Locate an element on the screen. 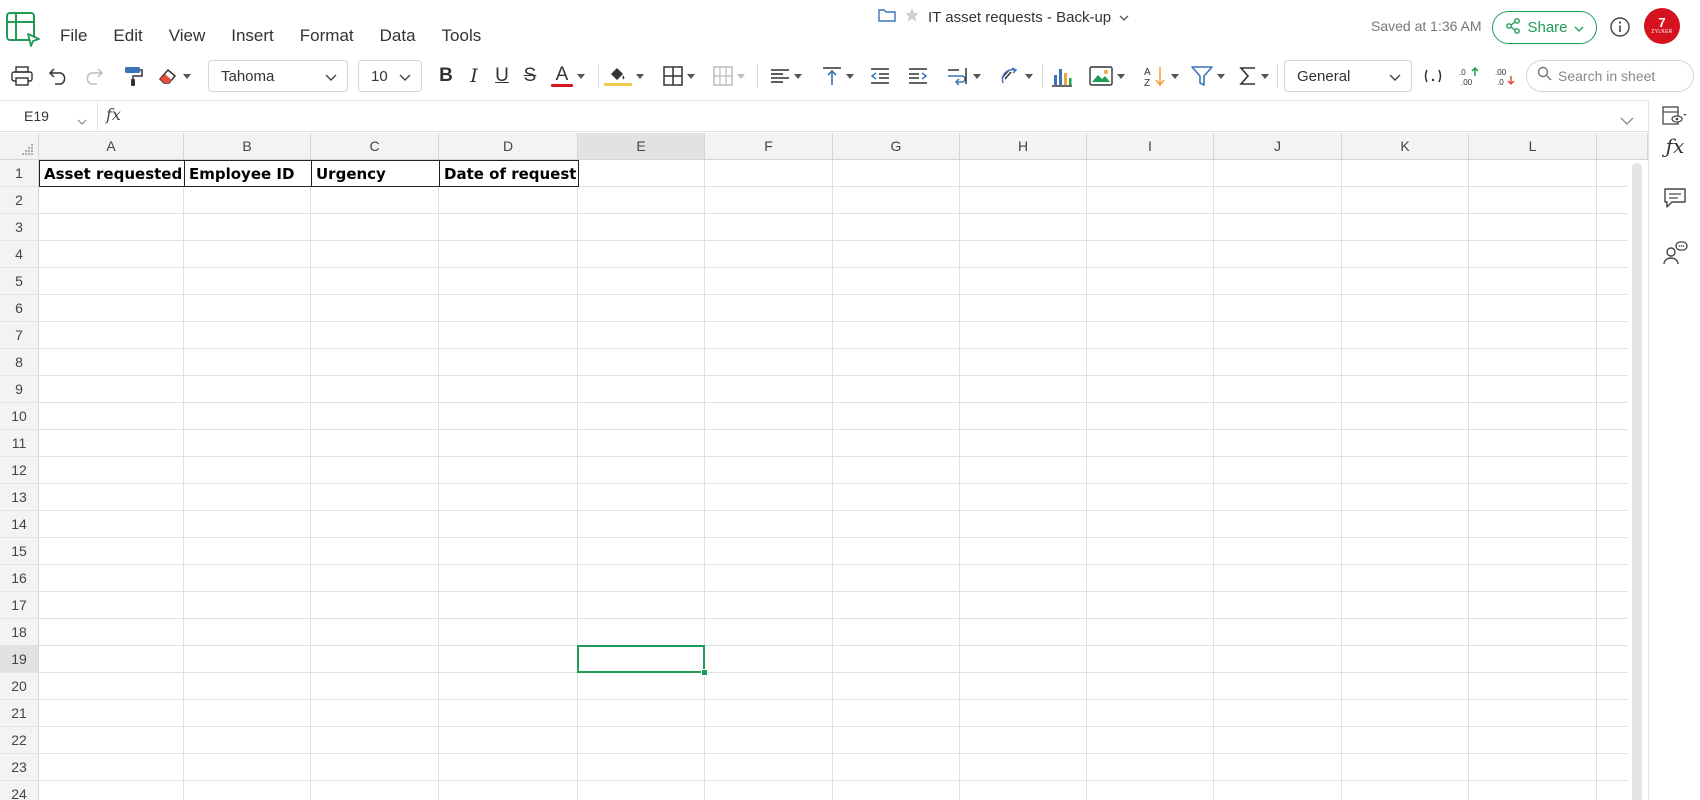  row-header-21: 21 is located at coordinates (19, 713).